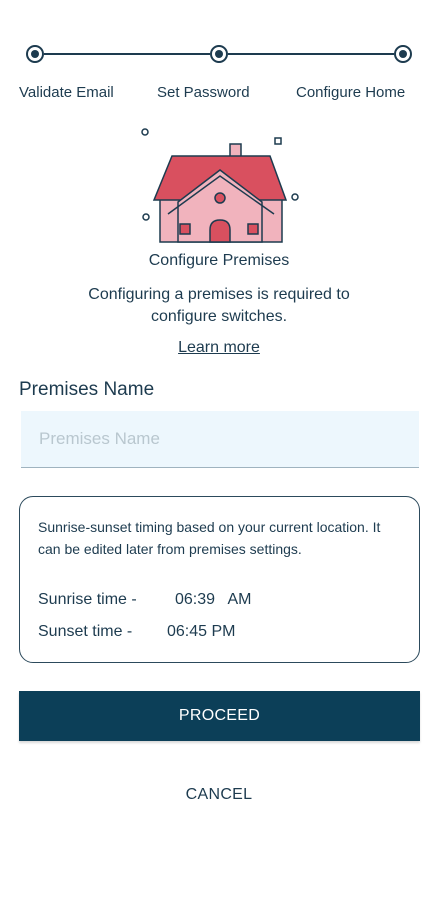  Describe the element at coordinates (219, 54) in the screenshot. I see `step-dot-set-password` at that location.